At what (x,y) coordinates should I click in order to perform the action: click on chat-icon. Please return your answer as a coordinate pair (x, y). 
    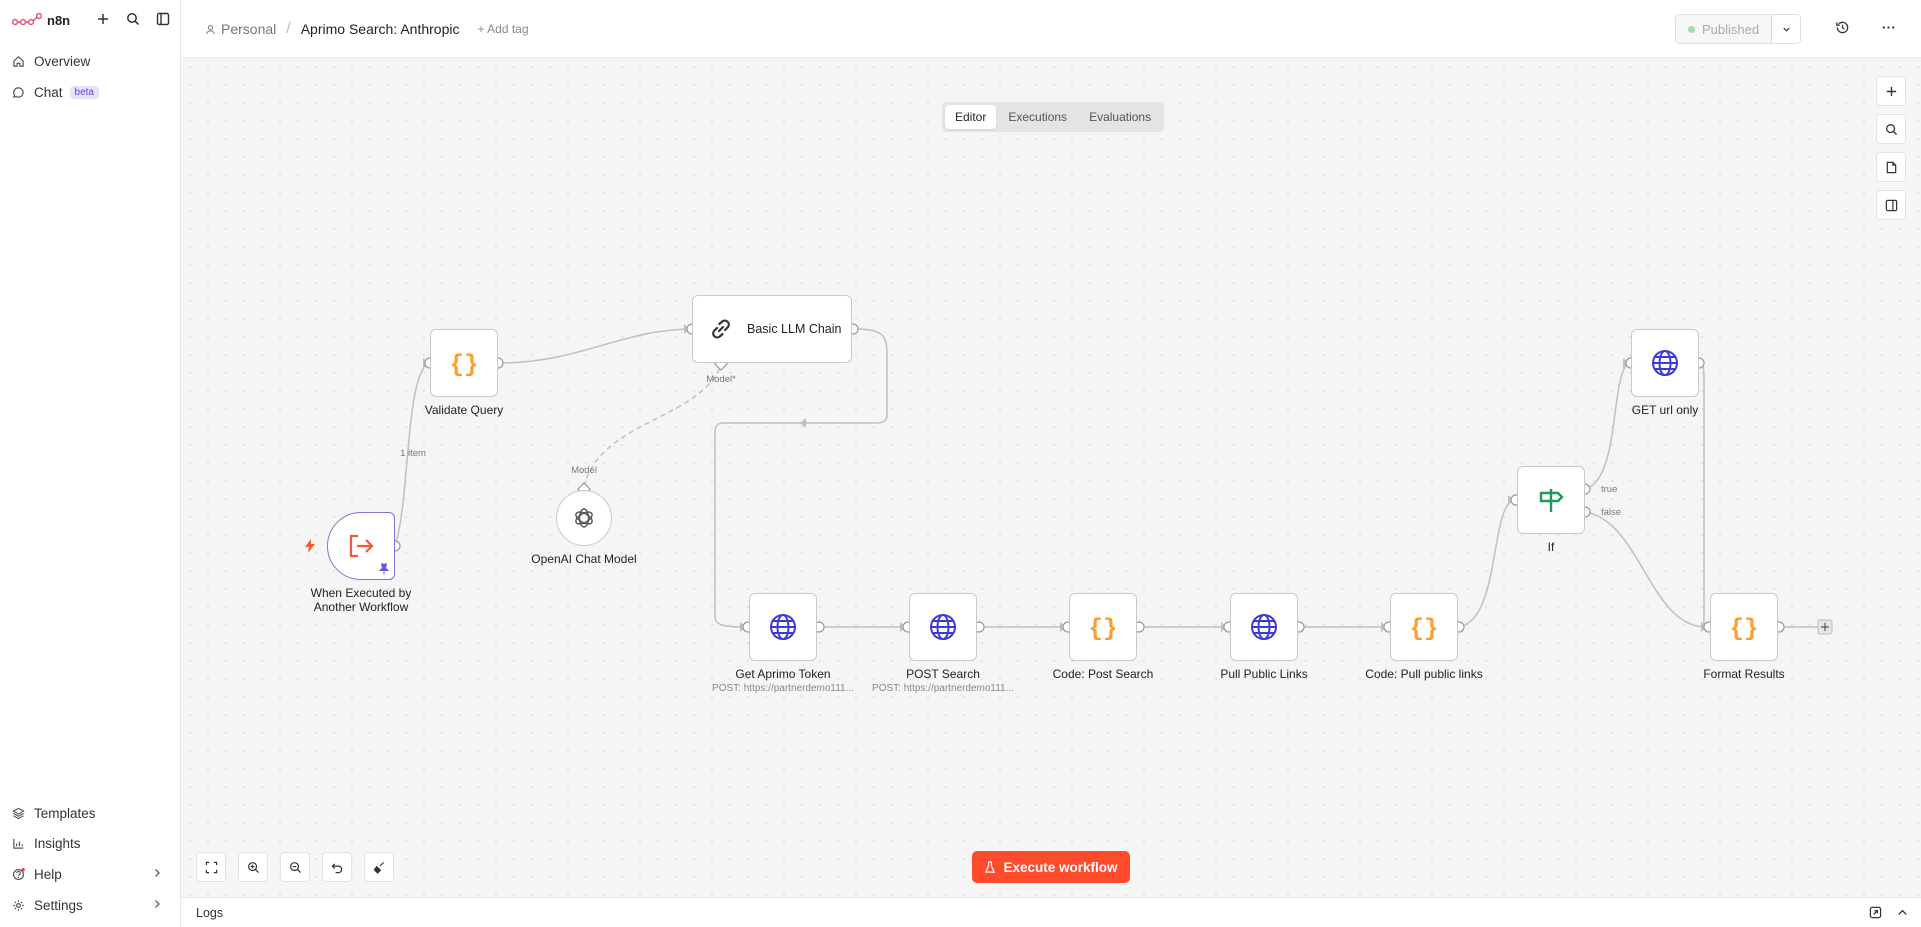
    Looking at the image, I should click on (18, 92).